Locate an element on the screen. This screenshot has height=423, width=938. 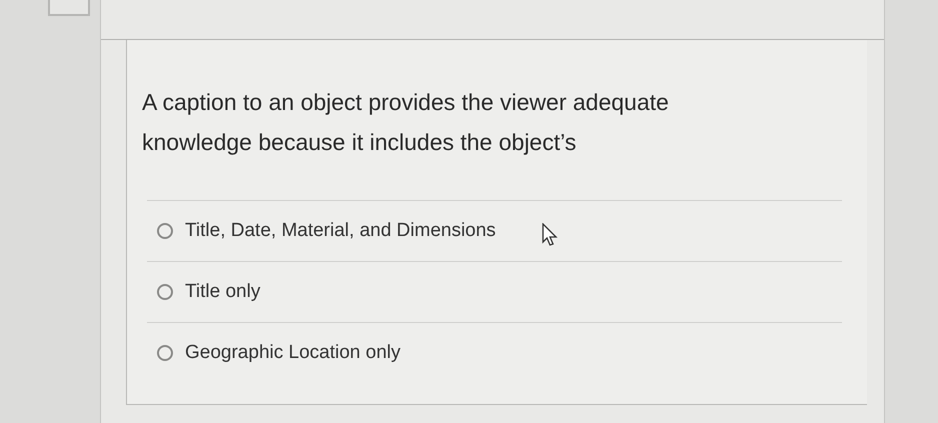
flag-box is located at coordinates (69, 8).